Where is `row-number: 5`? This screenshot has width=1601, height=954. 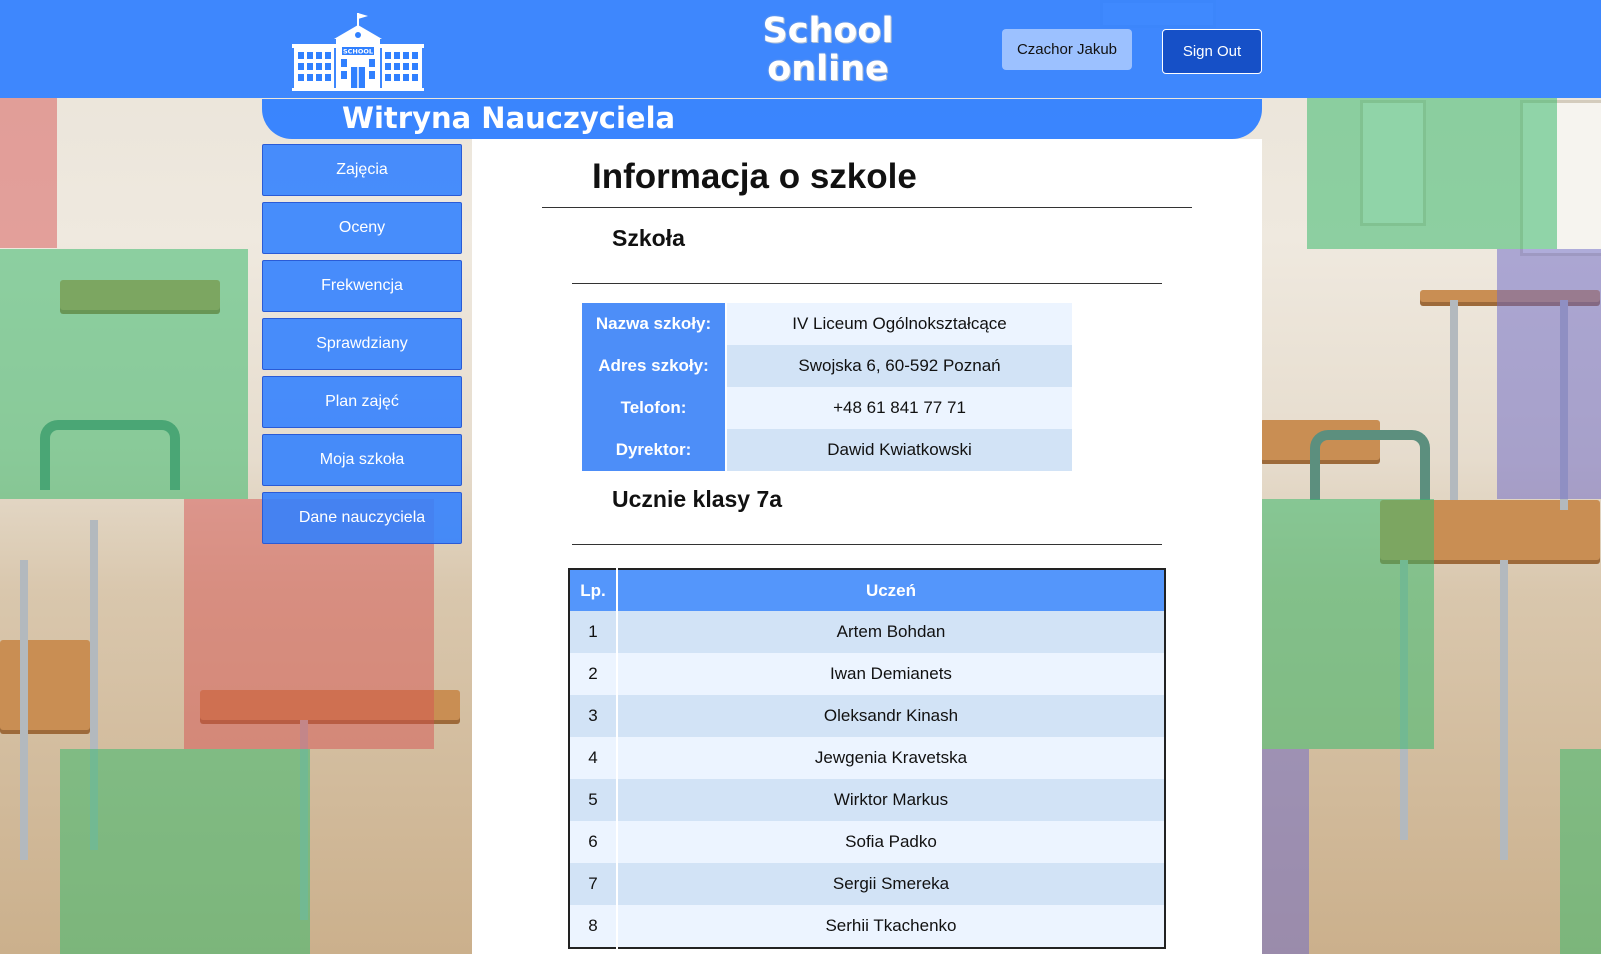 row-number: 5 is located at coordinates (593, 800).